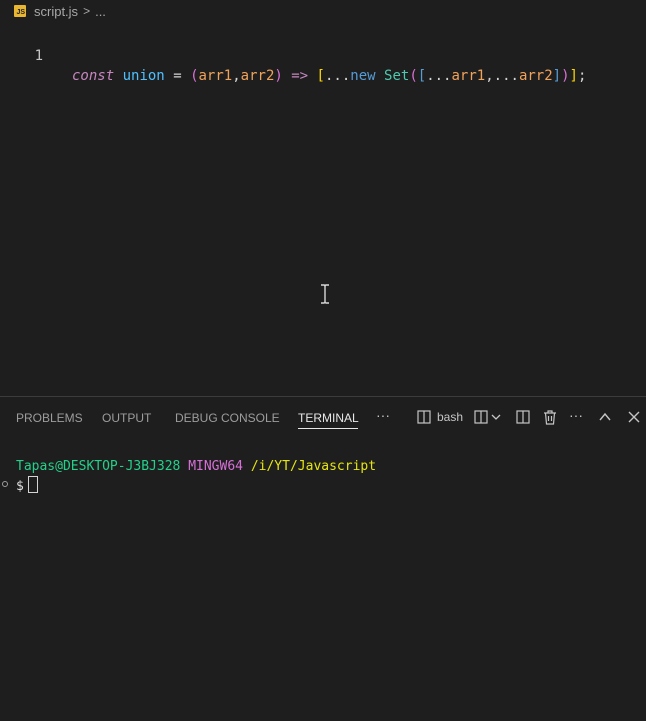 The width and height of the screenshot is (646, 721). I want to click on line-number: 1, so click(38, 56).